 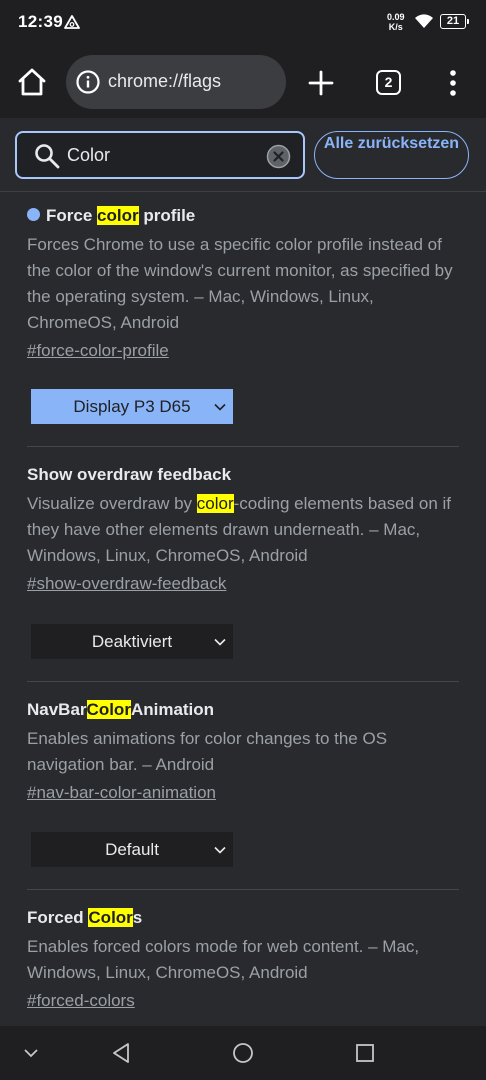 I want to click on search-input: Color, so click(x=162, y=155).